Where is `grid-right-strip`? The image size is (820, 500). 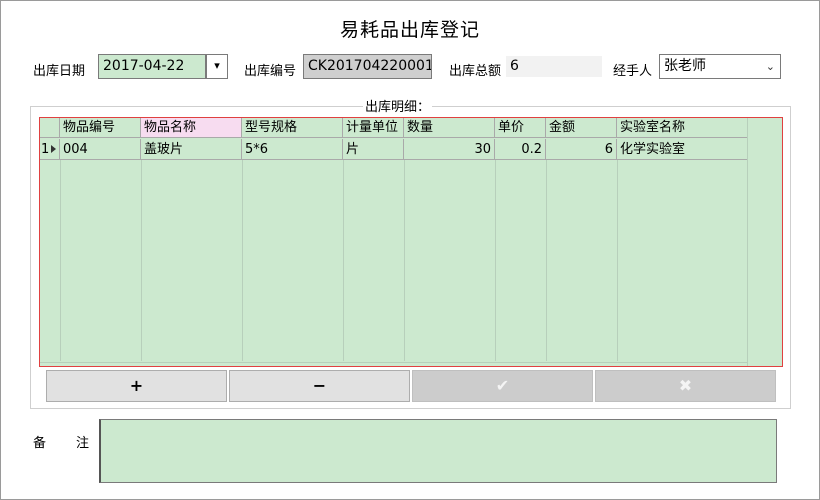 grid-right-strip is located at coordinates (764, 242).